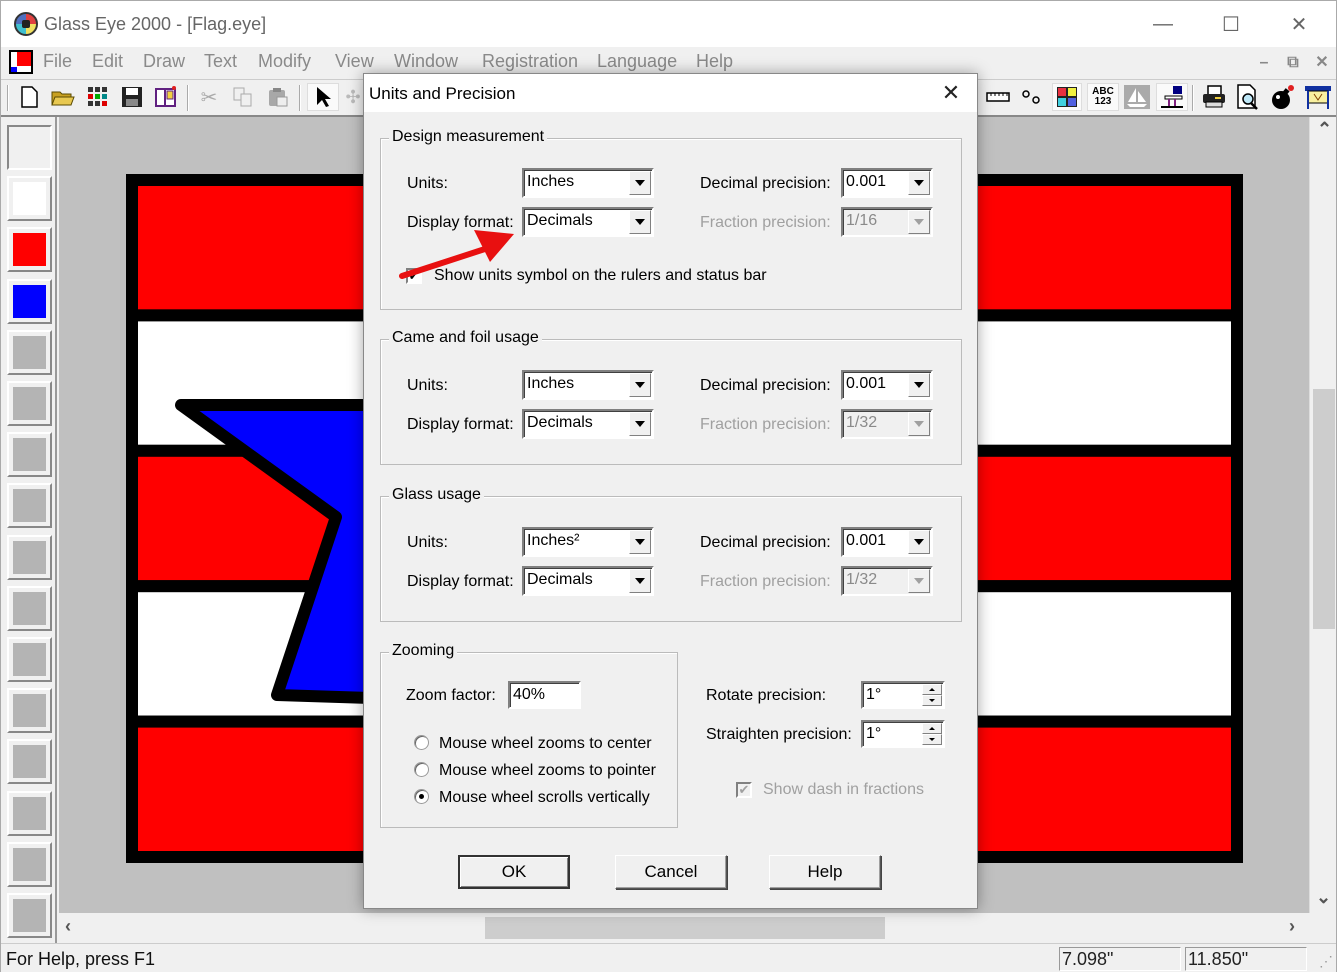 This screenshot has height=972, width=1337. I want to click on glass-units-select: Inches², so click(588, 542).